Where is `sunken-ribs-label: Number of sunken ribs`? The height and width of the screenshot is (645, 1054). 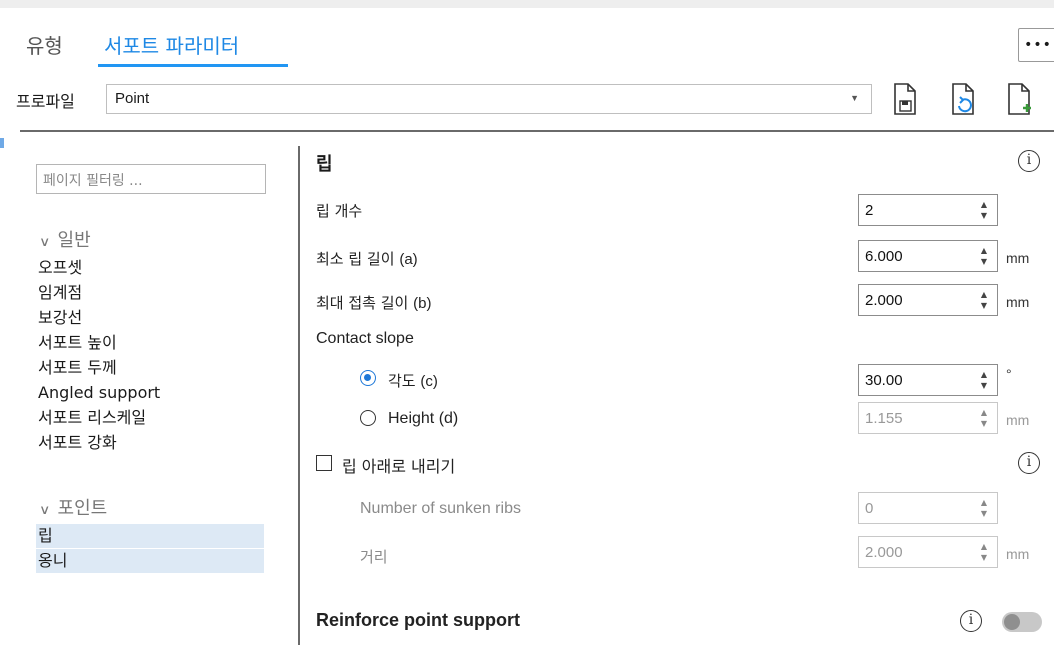
sunken-ribs-label: Number of sunken ribs is located at coordinates (440, 508).